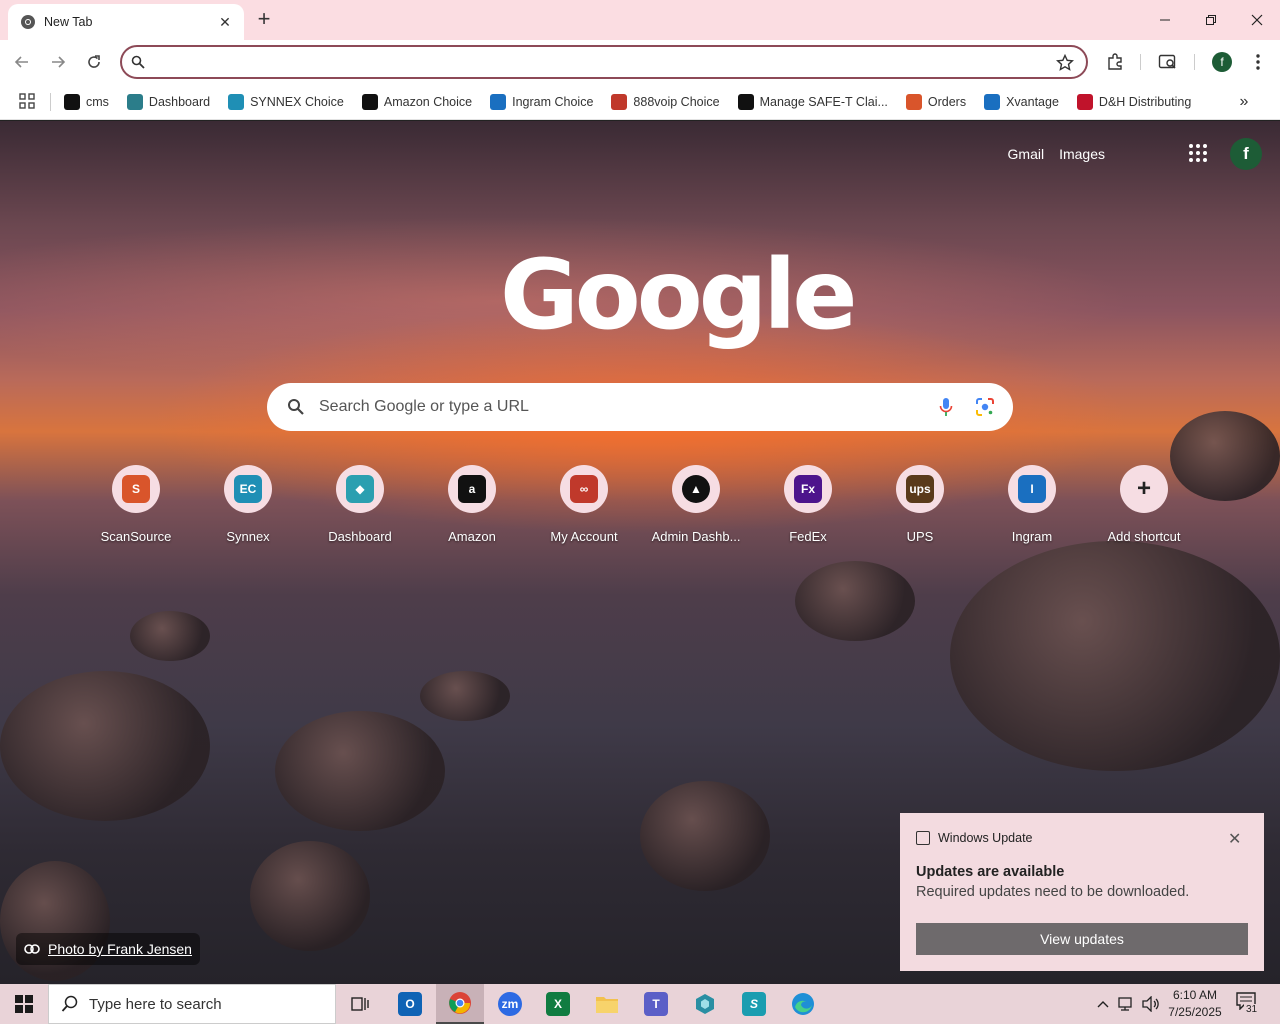  What do you see at coordinates (108, 949) in the screenshot?
I see `photo-credit-link: Photo by Frank Jensen` at bounding box center [108, 949].